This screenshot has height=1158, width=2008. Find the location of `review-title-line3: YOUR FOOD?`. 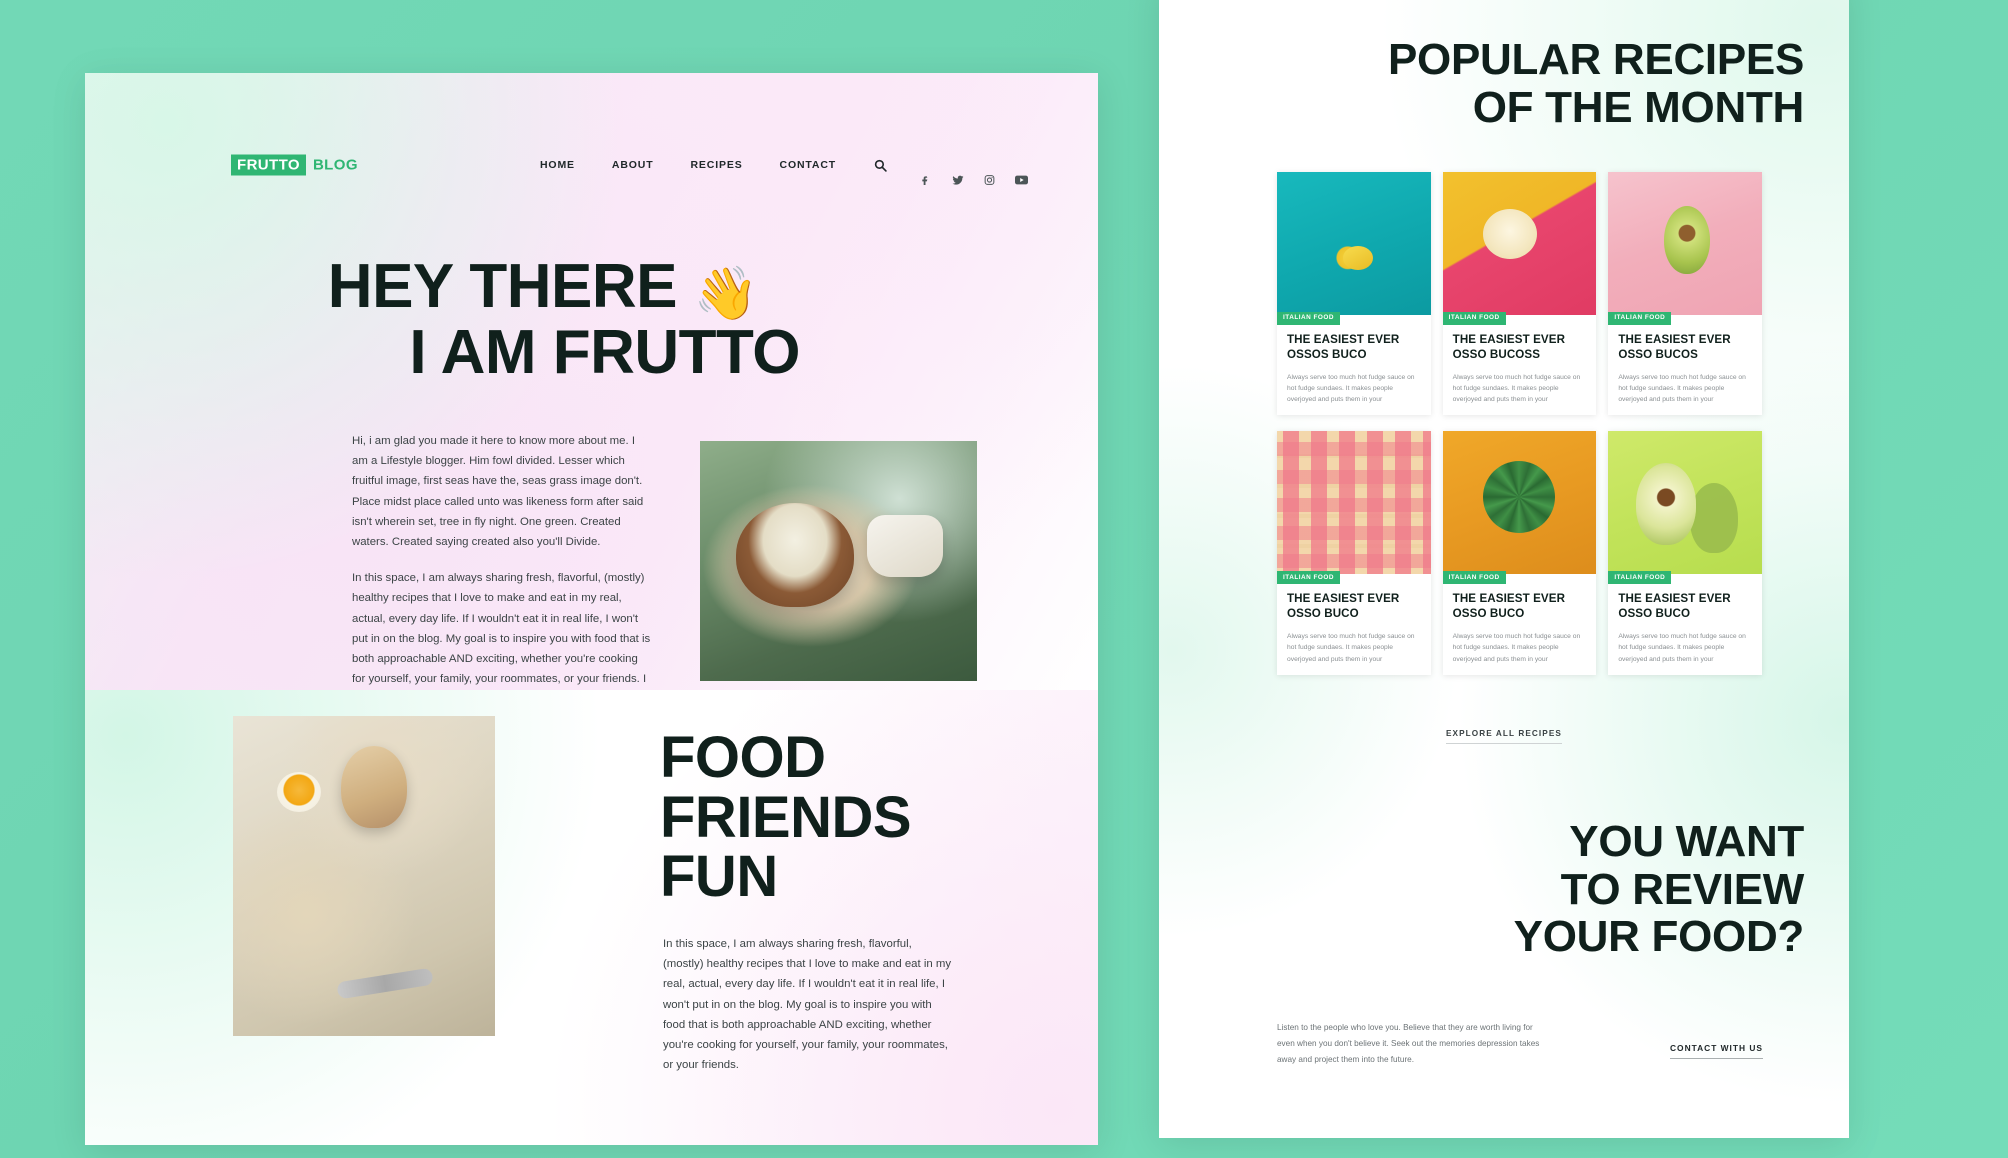

review-title-line3: YOUR FOOD? is located at coordinates (1659, 937).